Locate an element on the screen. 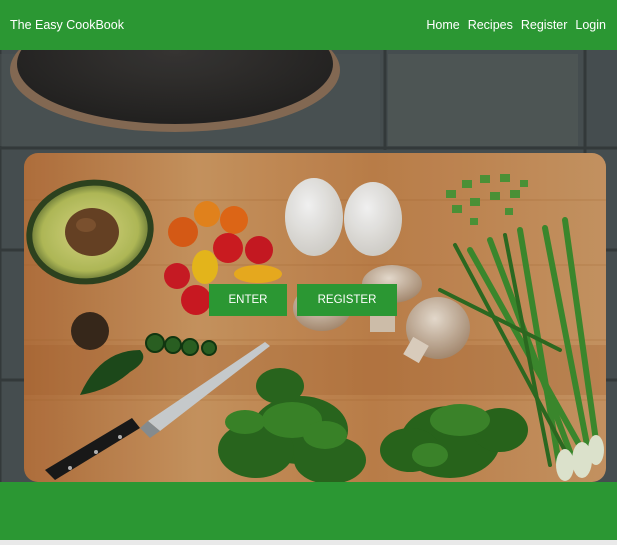 This screenshot has height=545, width=617. register-button: REGISTER is located at coordinates (347, 300).